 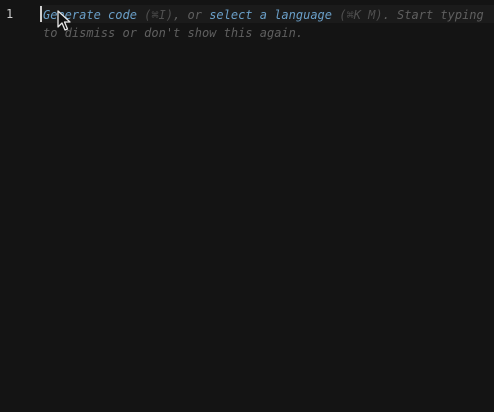 What do you see at coordinates (191, 15) in the screenshot?
I see `hint-connector: , or` at bounding box center [191, 15].